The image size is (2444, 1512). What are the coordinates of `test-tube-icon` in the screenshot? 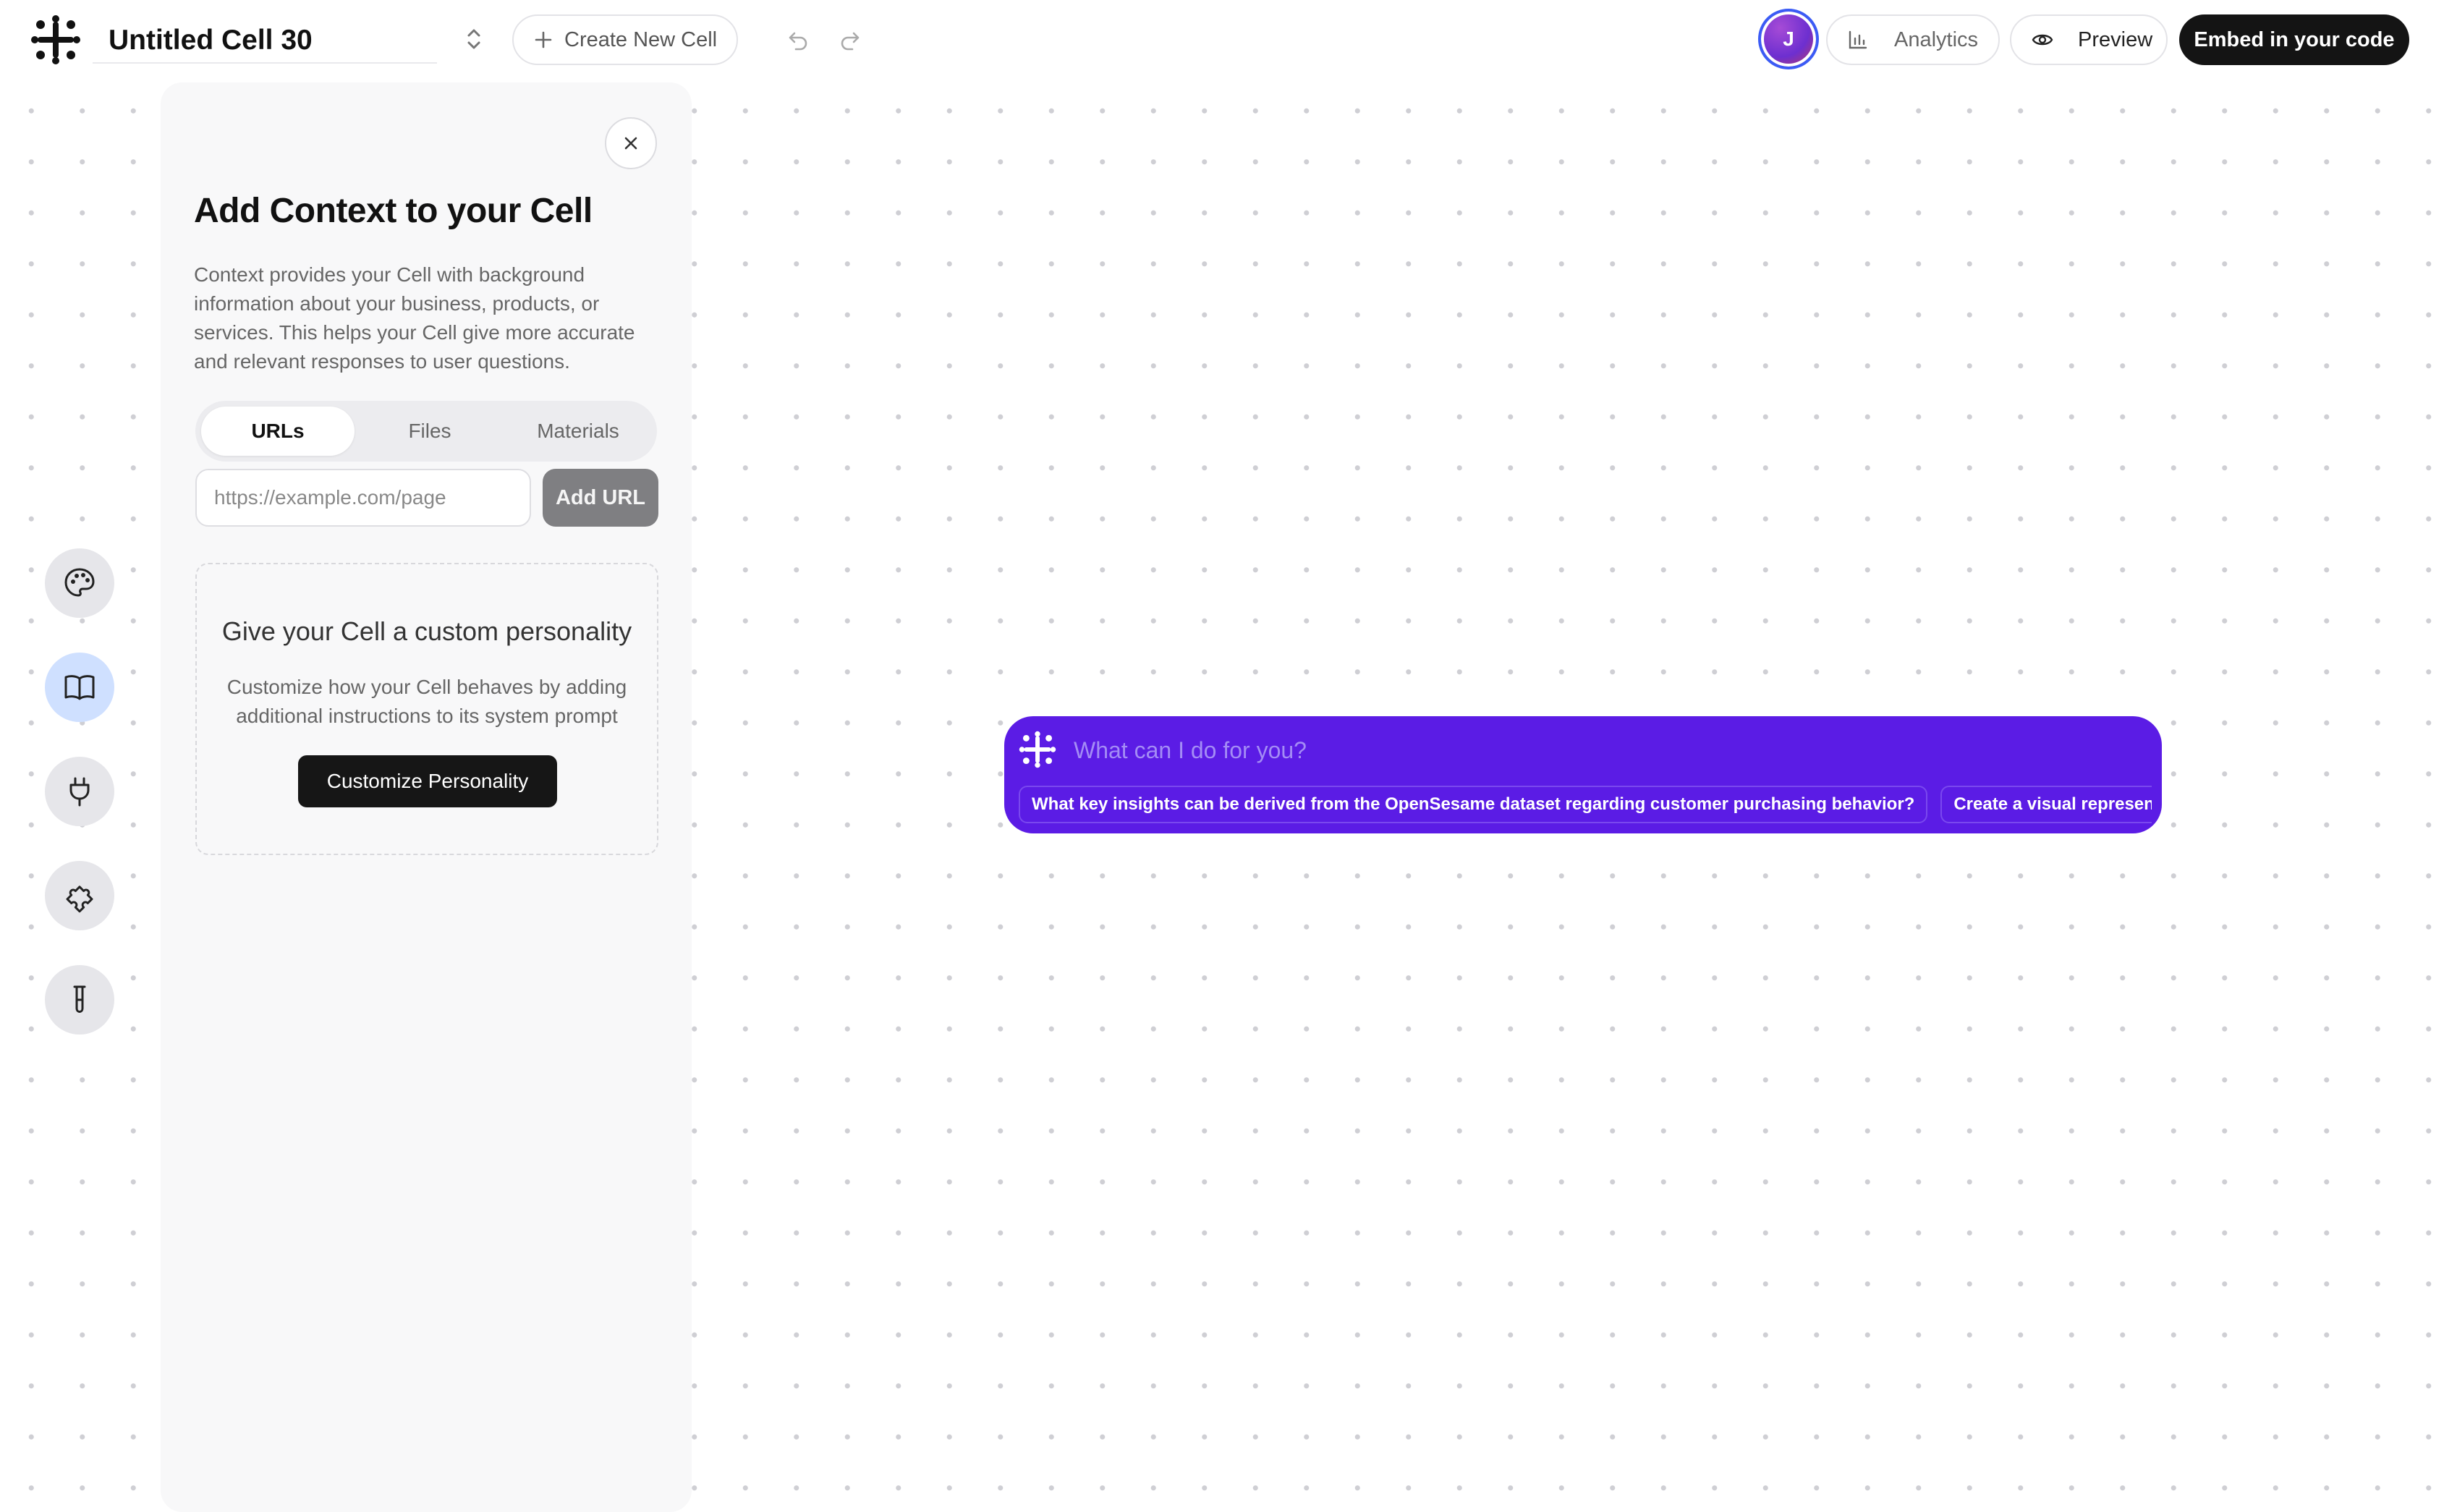 It's located at (80, 999).